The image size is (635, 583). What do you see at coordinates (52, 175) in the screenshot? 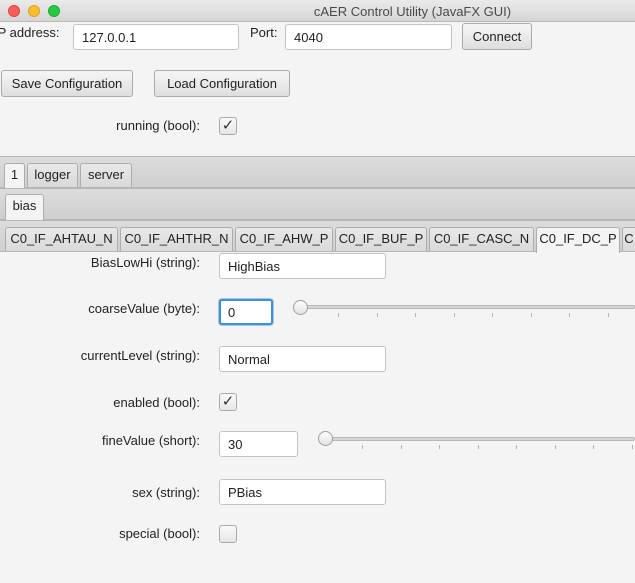
I see `tab-logger: logger` at bounding box center [52, 175].